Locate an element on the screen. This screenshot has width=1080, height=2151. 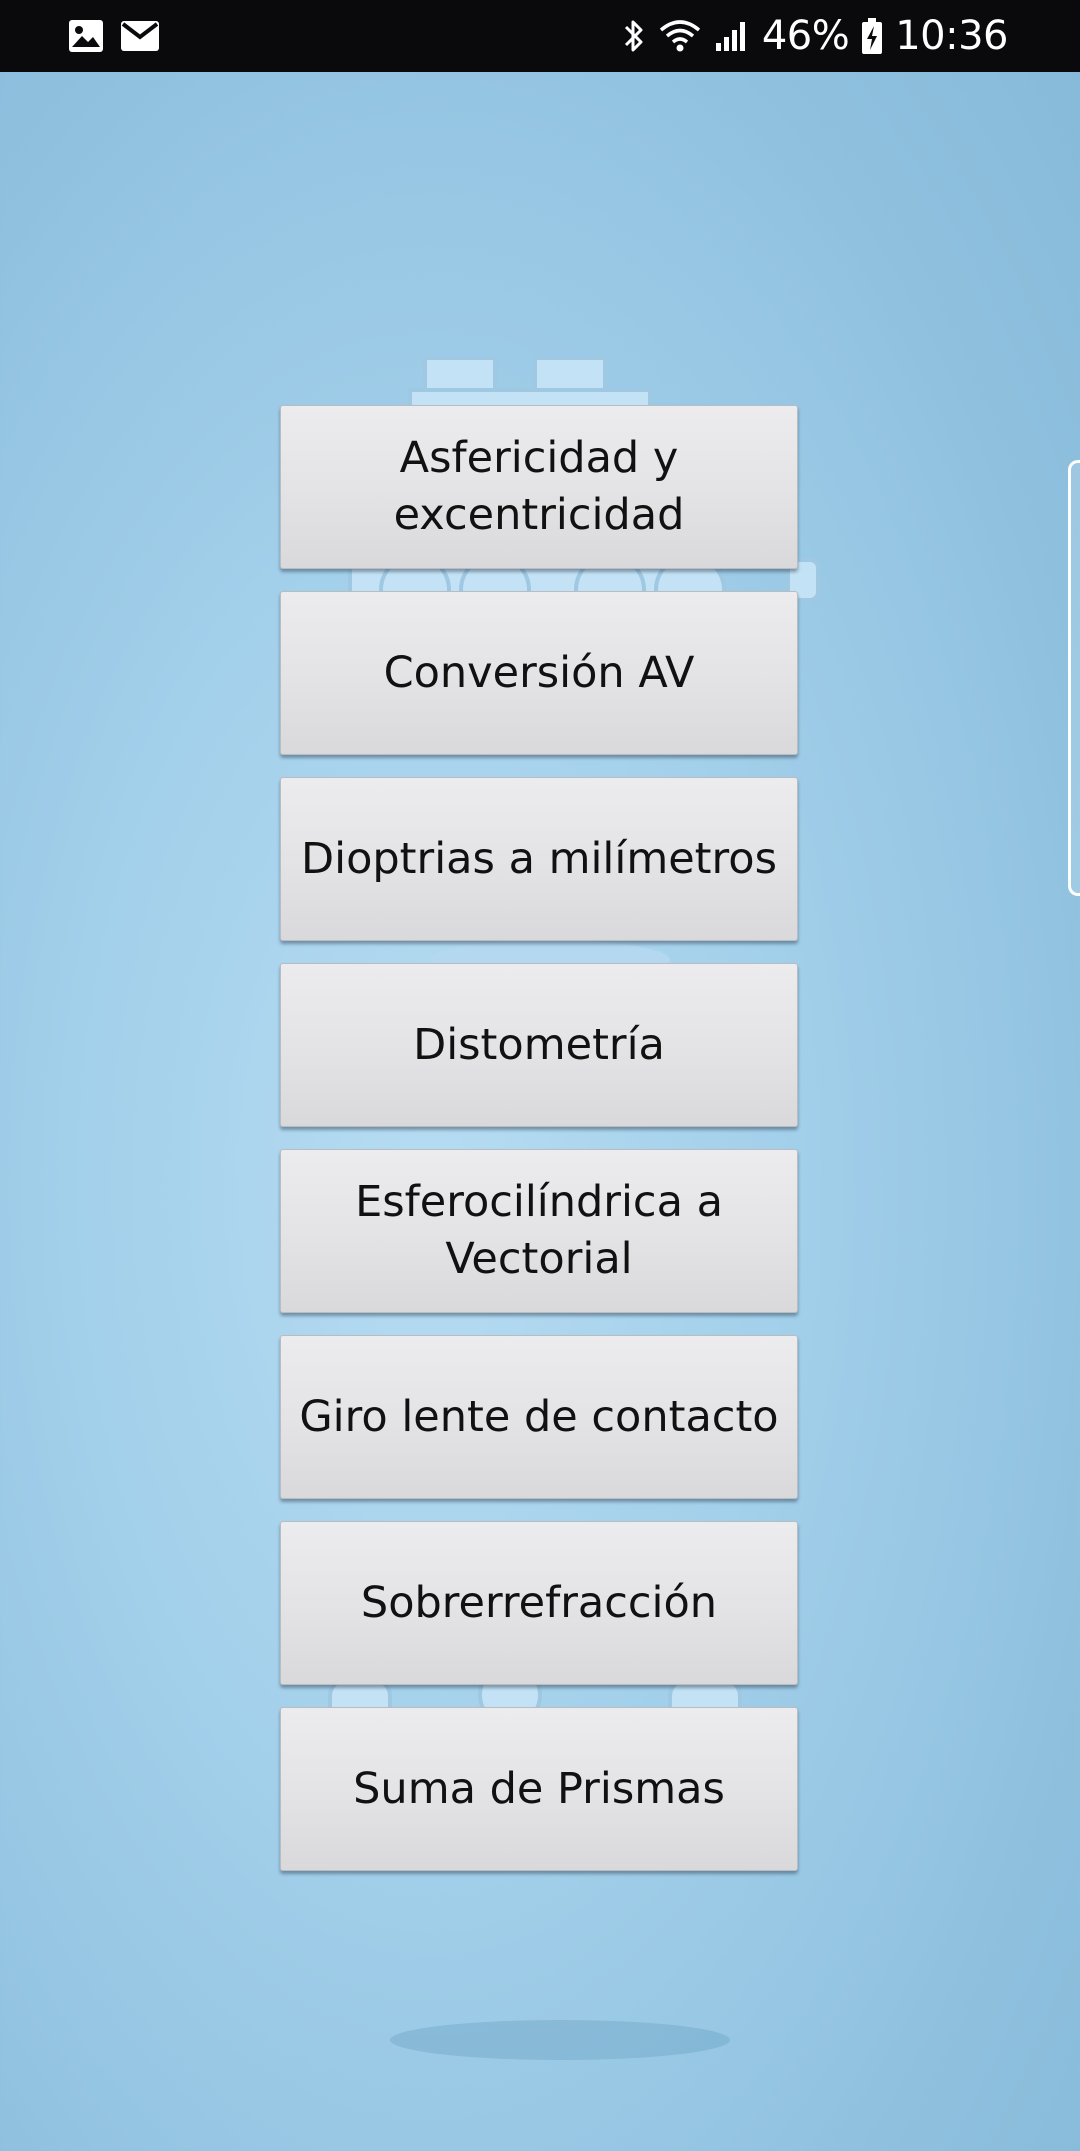
menu-button-label: Conversión AV is located at coordinates (539, 672).